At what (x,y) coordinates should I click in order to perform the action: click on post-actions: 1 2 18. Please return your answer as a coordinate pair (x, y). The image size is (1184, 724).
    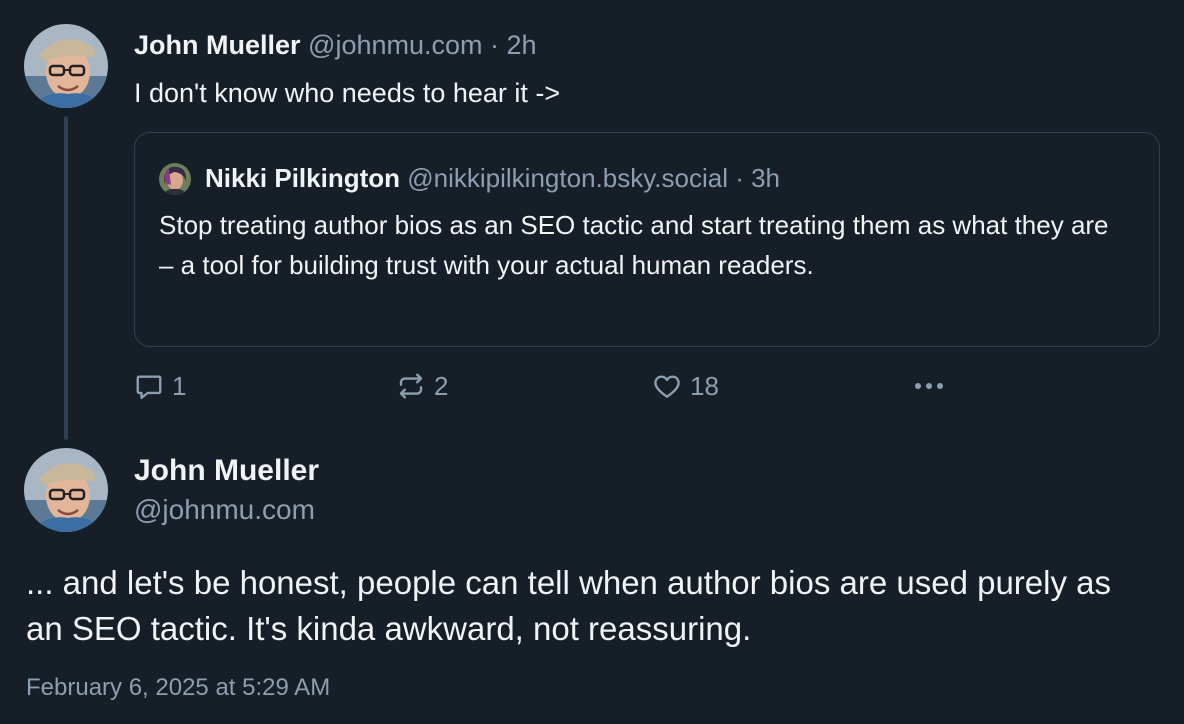
    Looking at the image, I should click on (647, 386).